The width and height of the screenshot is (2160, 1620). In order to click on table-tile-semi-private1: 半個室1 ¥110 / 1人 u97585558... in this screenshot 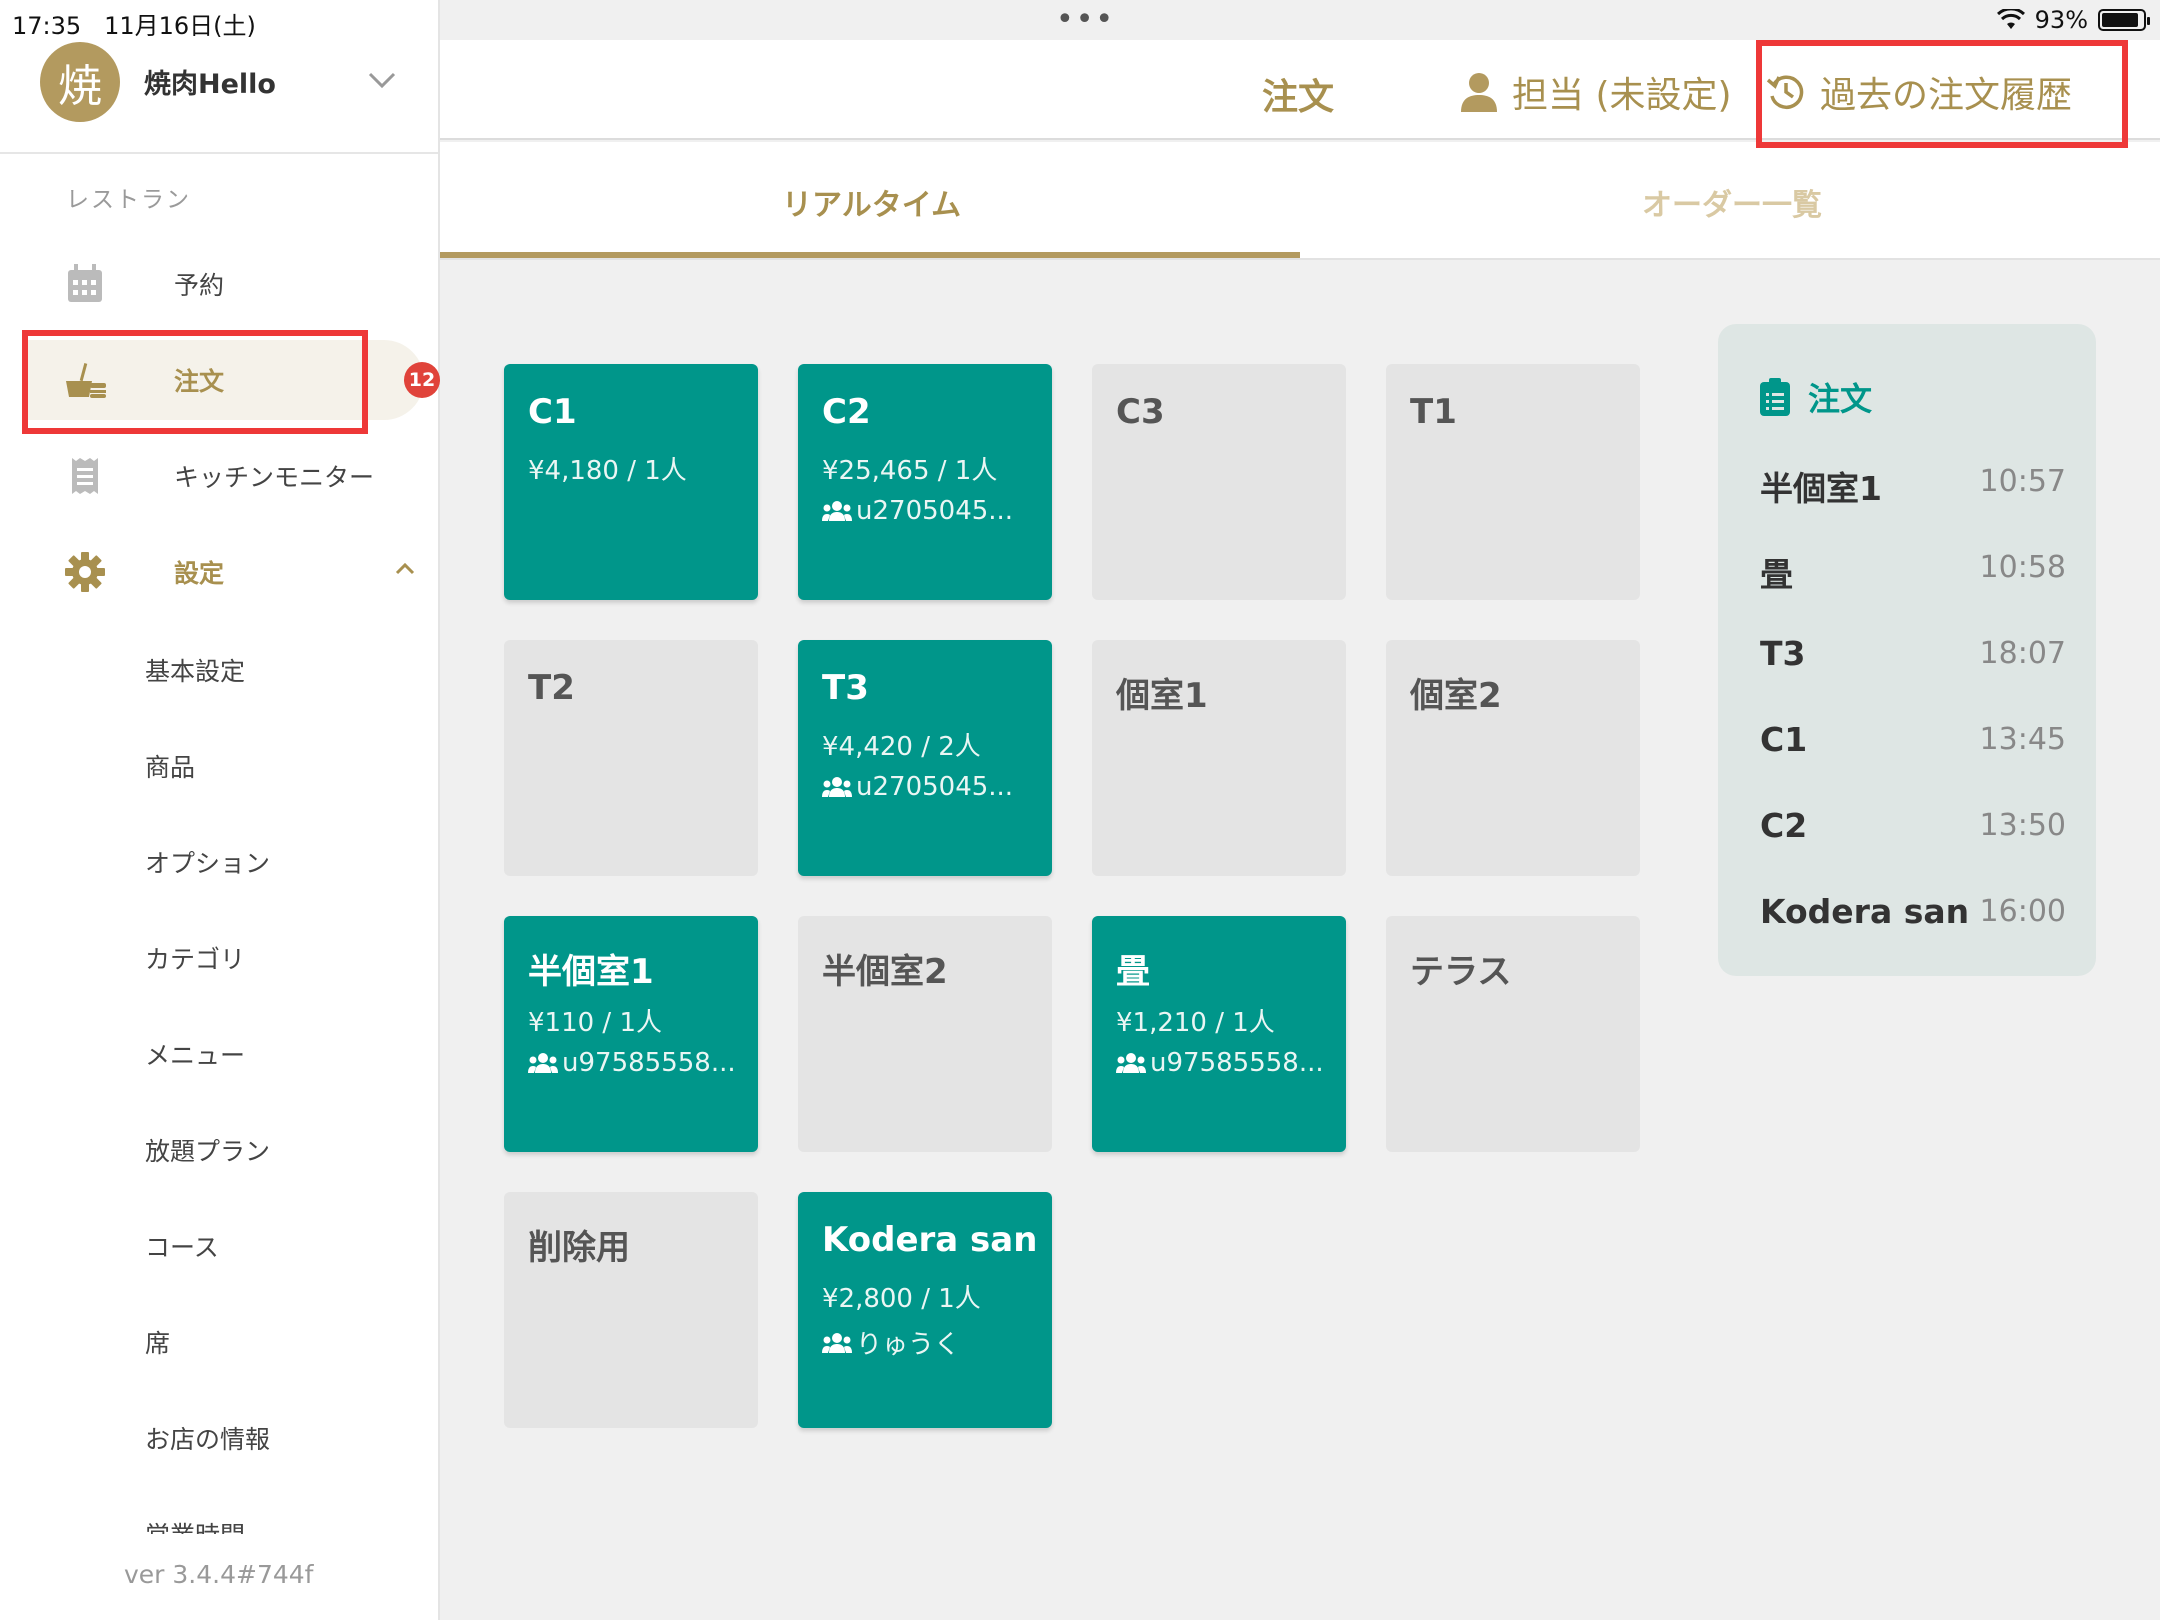, I will do `click(631, 1034)`.